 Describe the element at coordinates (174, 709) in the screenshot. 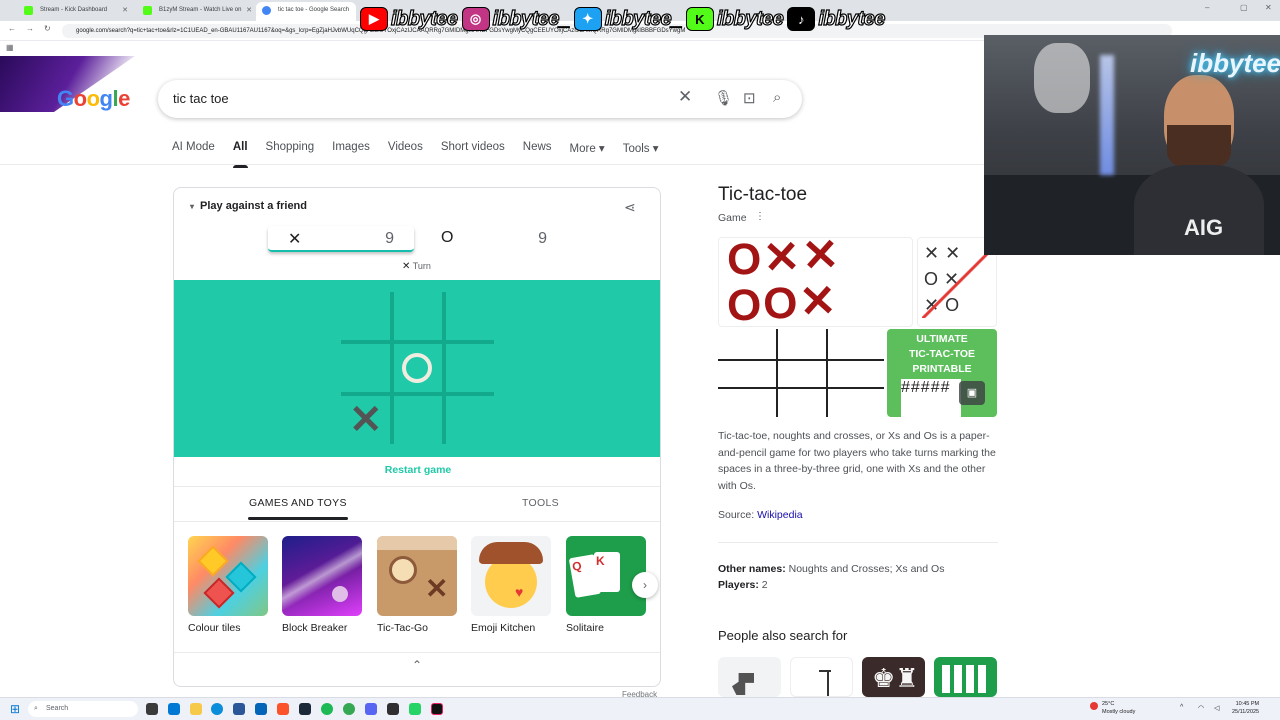

I see `copilot-icon` at that location.